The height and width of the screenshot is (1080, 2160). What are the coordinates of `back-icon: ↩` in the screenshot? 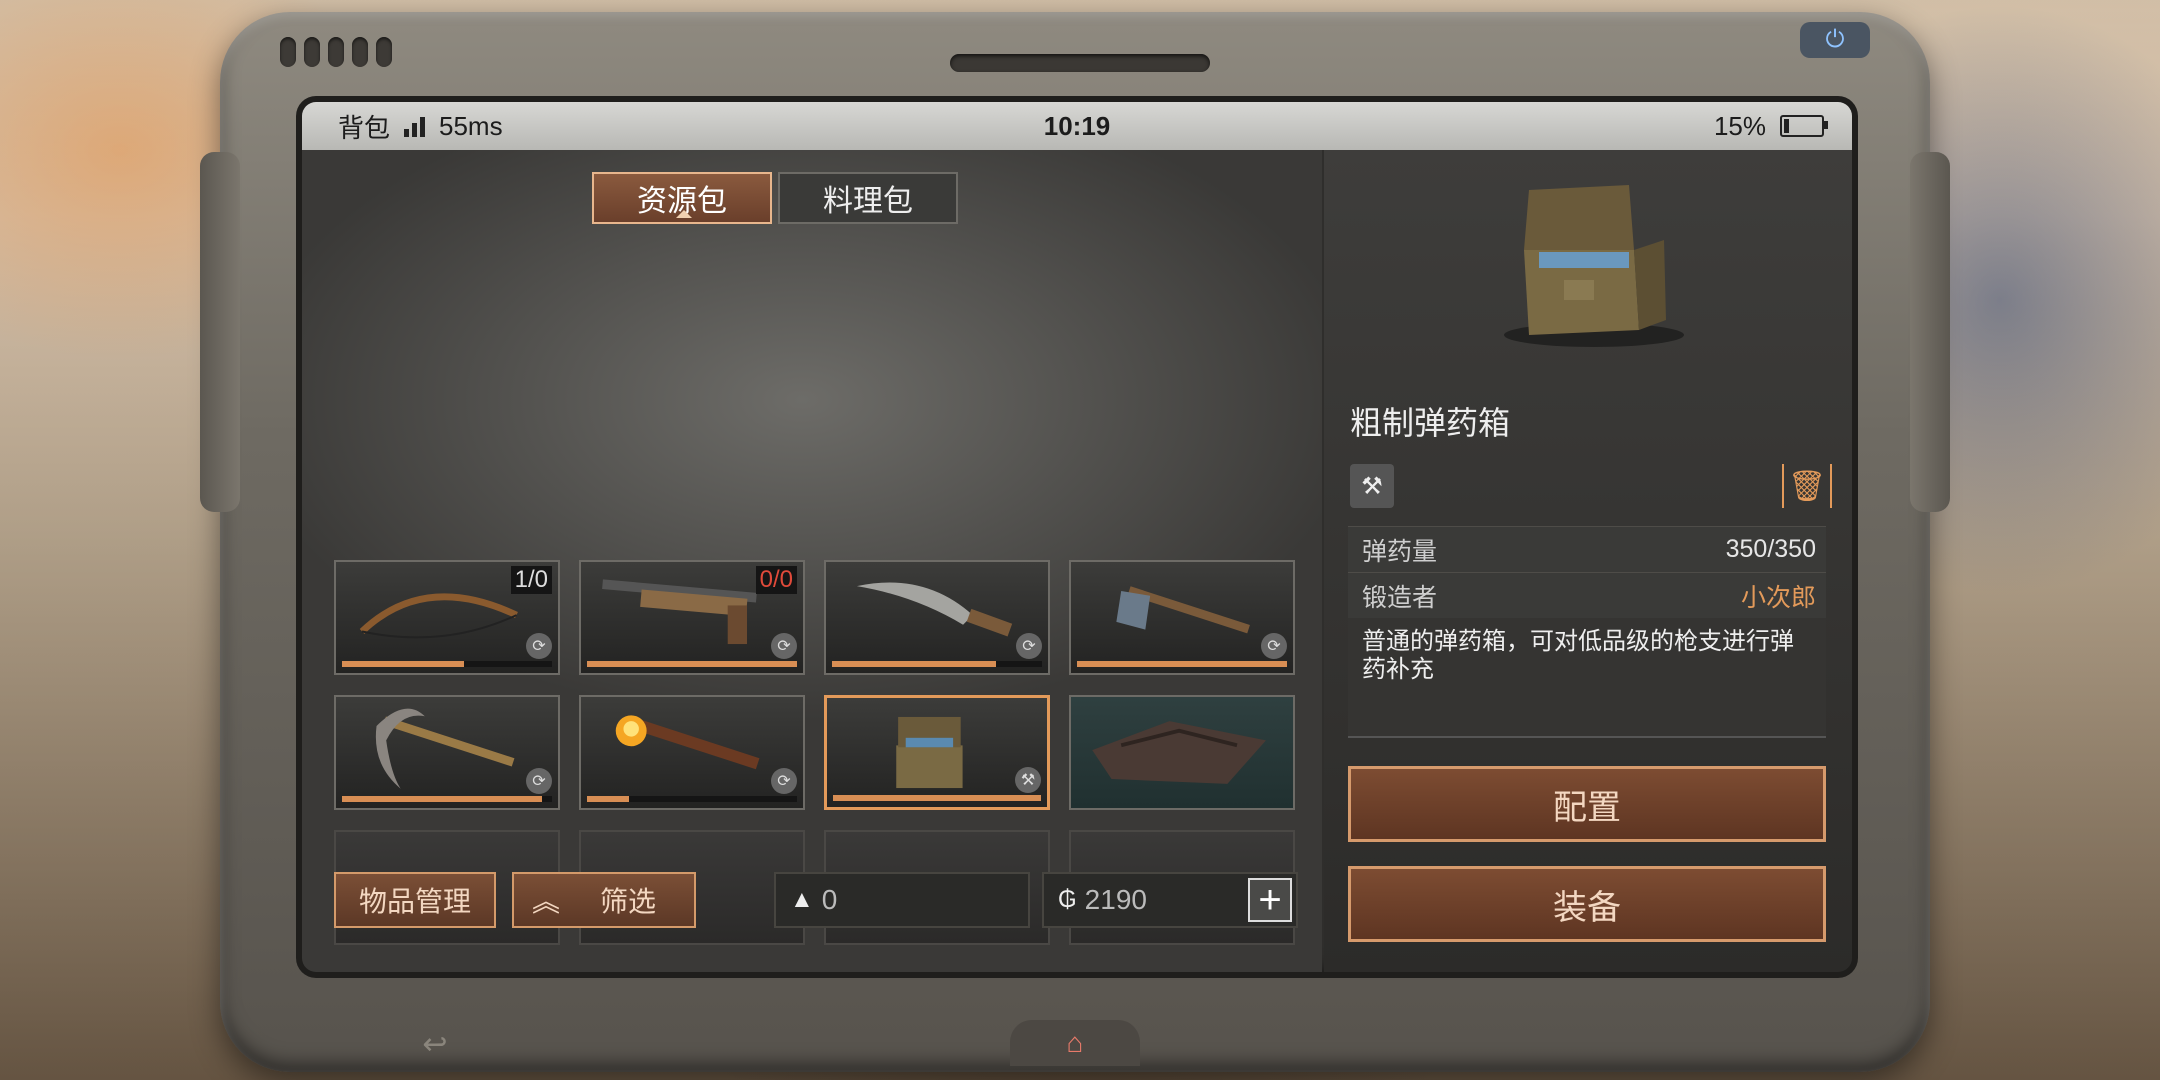 It's located at (435, 1044).